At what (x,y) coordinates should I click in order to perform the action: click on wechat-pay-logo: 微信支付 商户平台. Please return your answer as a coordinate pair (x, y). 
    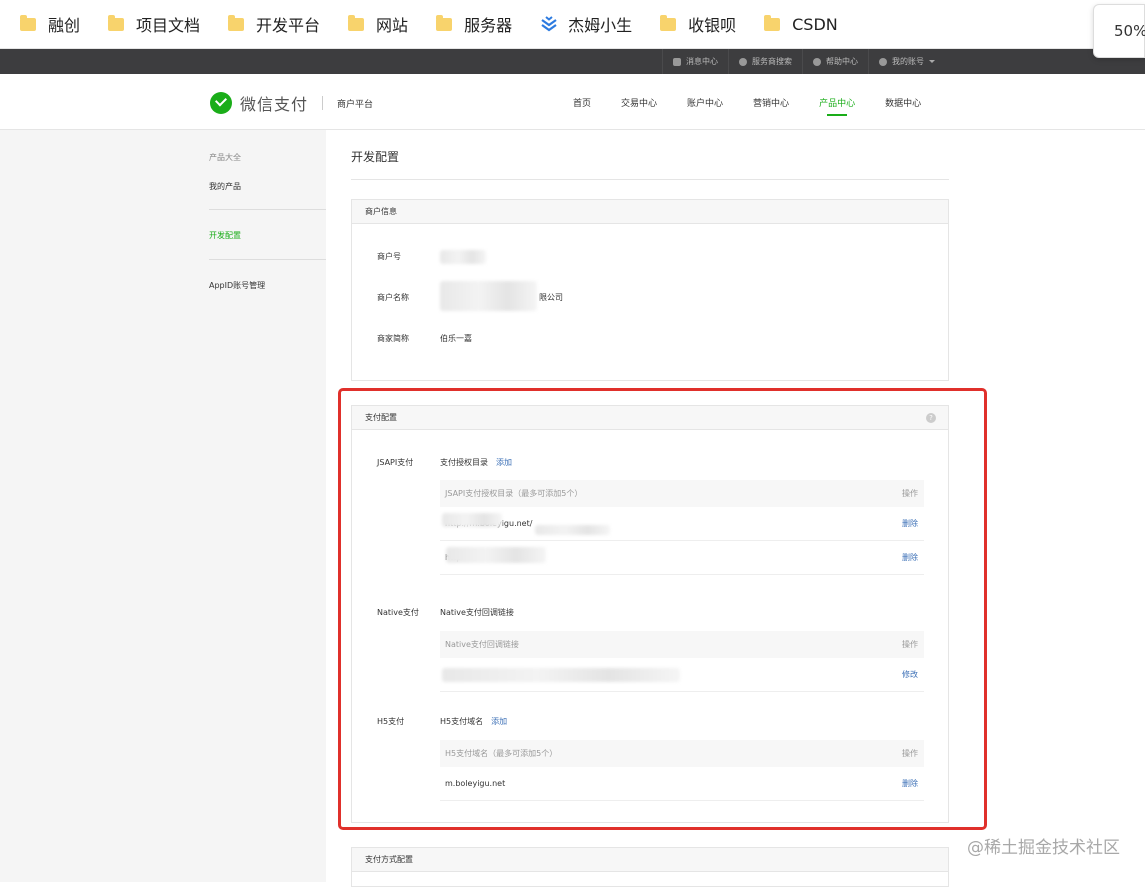
    Looking at the image, I should click on (291, 103).